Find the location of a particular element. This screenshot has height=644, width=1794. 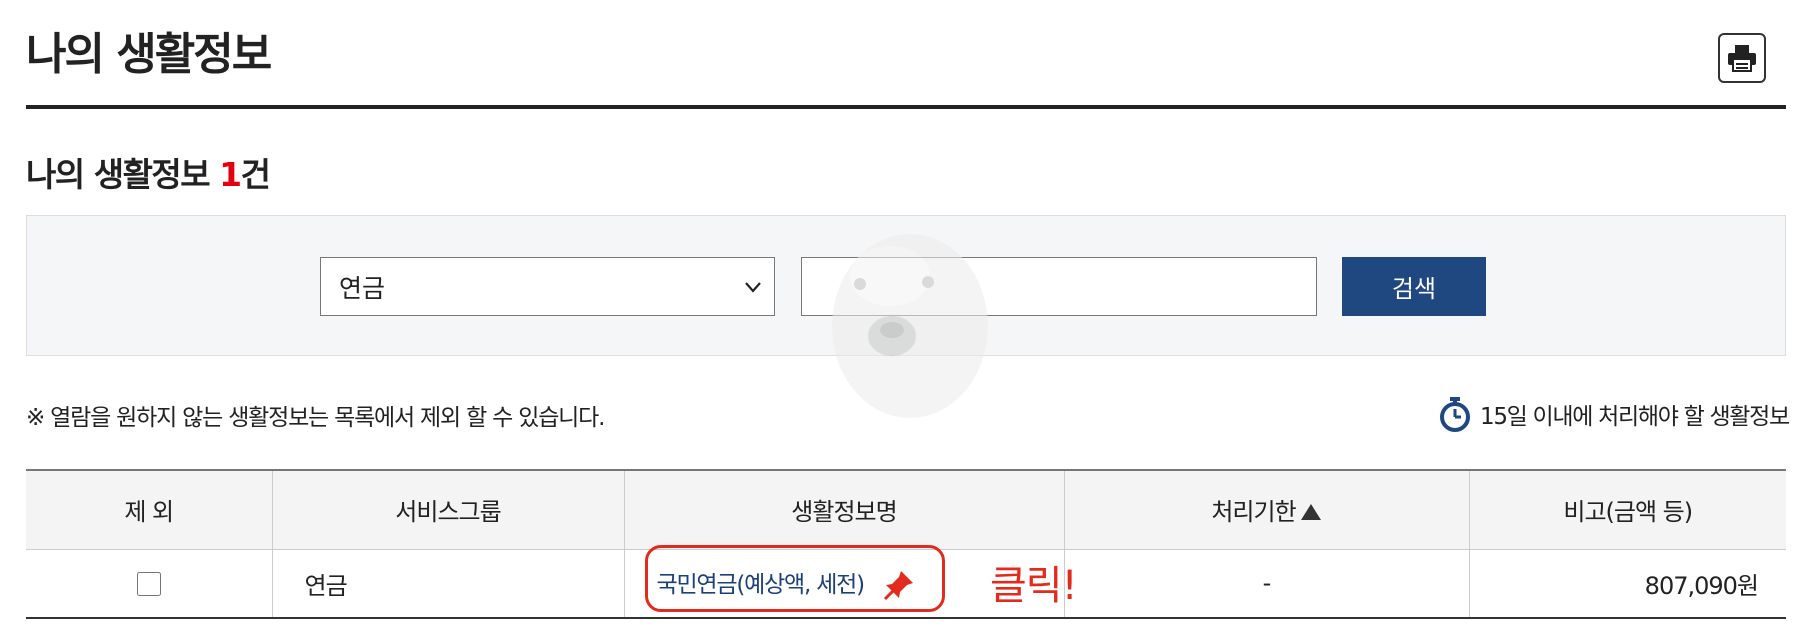

stopwatch-icon is located at coordinates (1455, 414).